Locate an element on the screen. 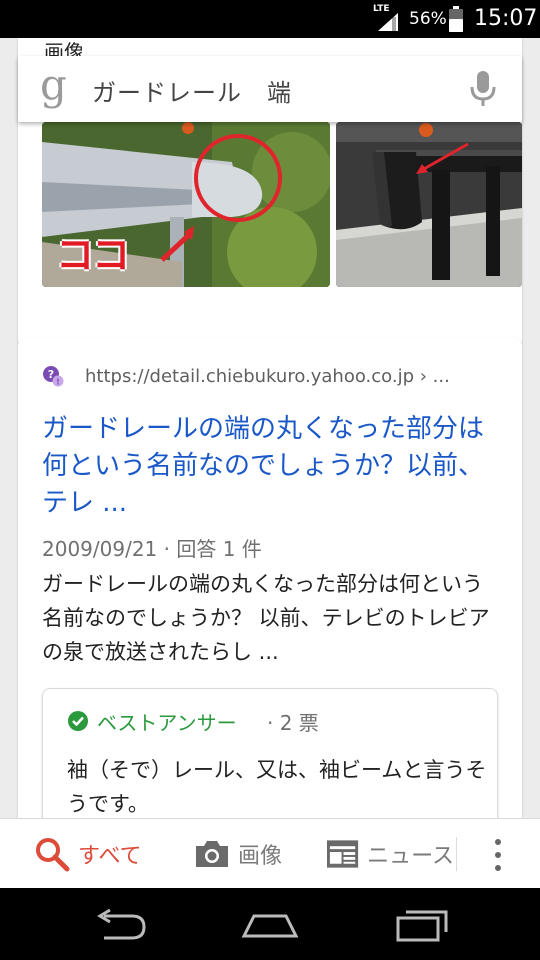 The image size is (540, 960). recent-apps-icon is located at coordinates (422, 925).